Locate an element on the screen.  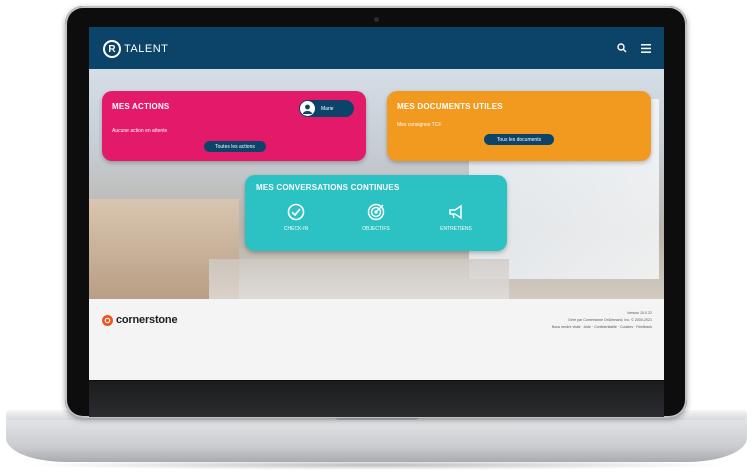
conversation-item-entretiens: ENTRETIENS is located at coordinates (456, 217).